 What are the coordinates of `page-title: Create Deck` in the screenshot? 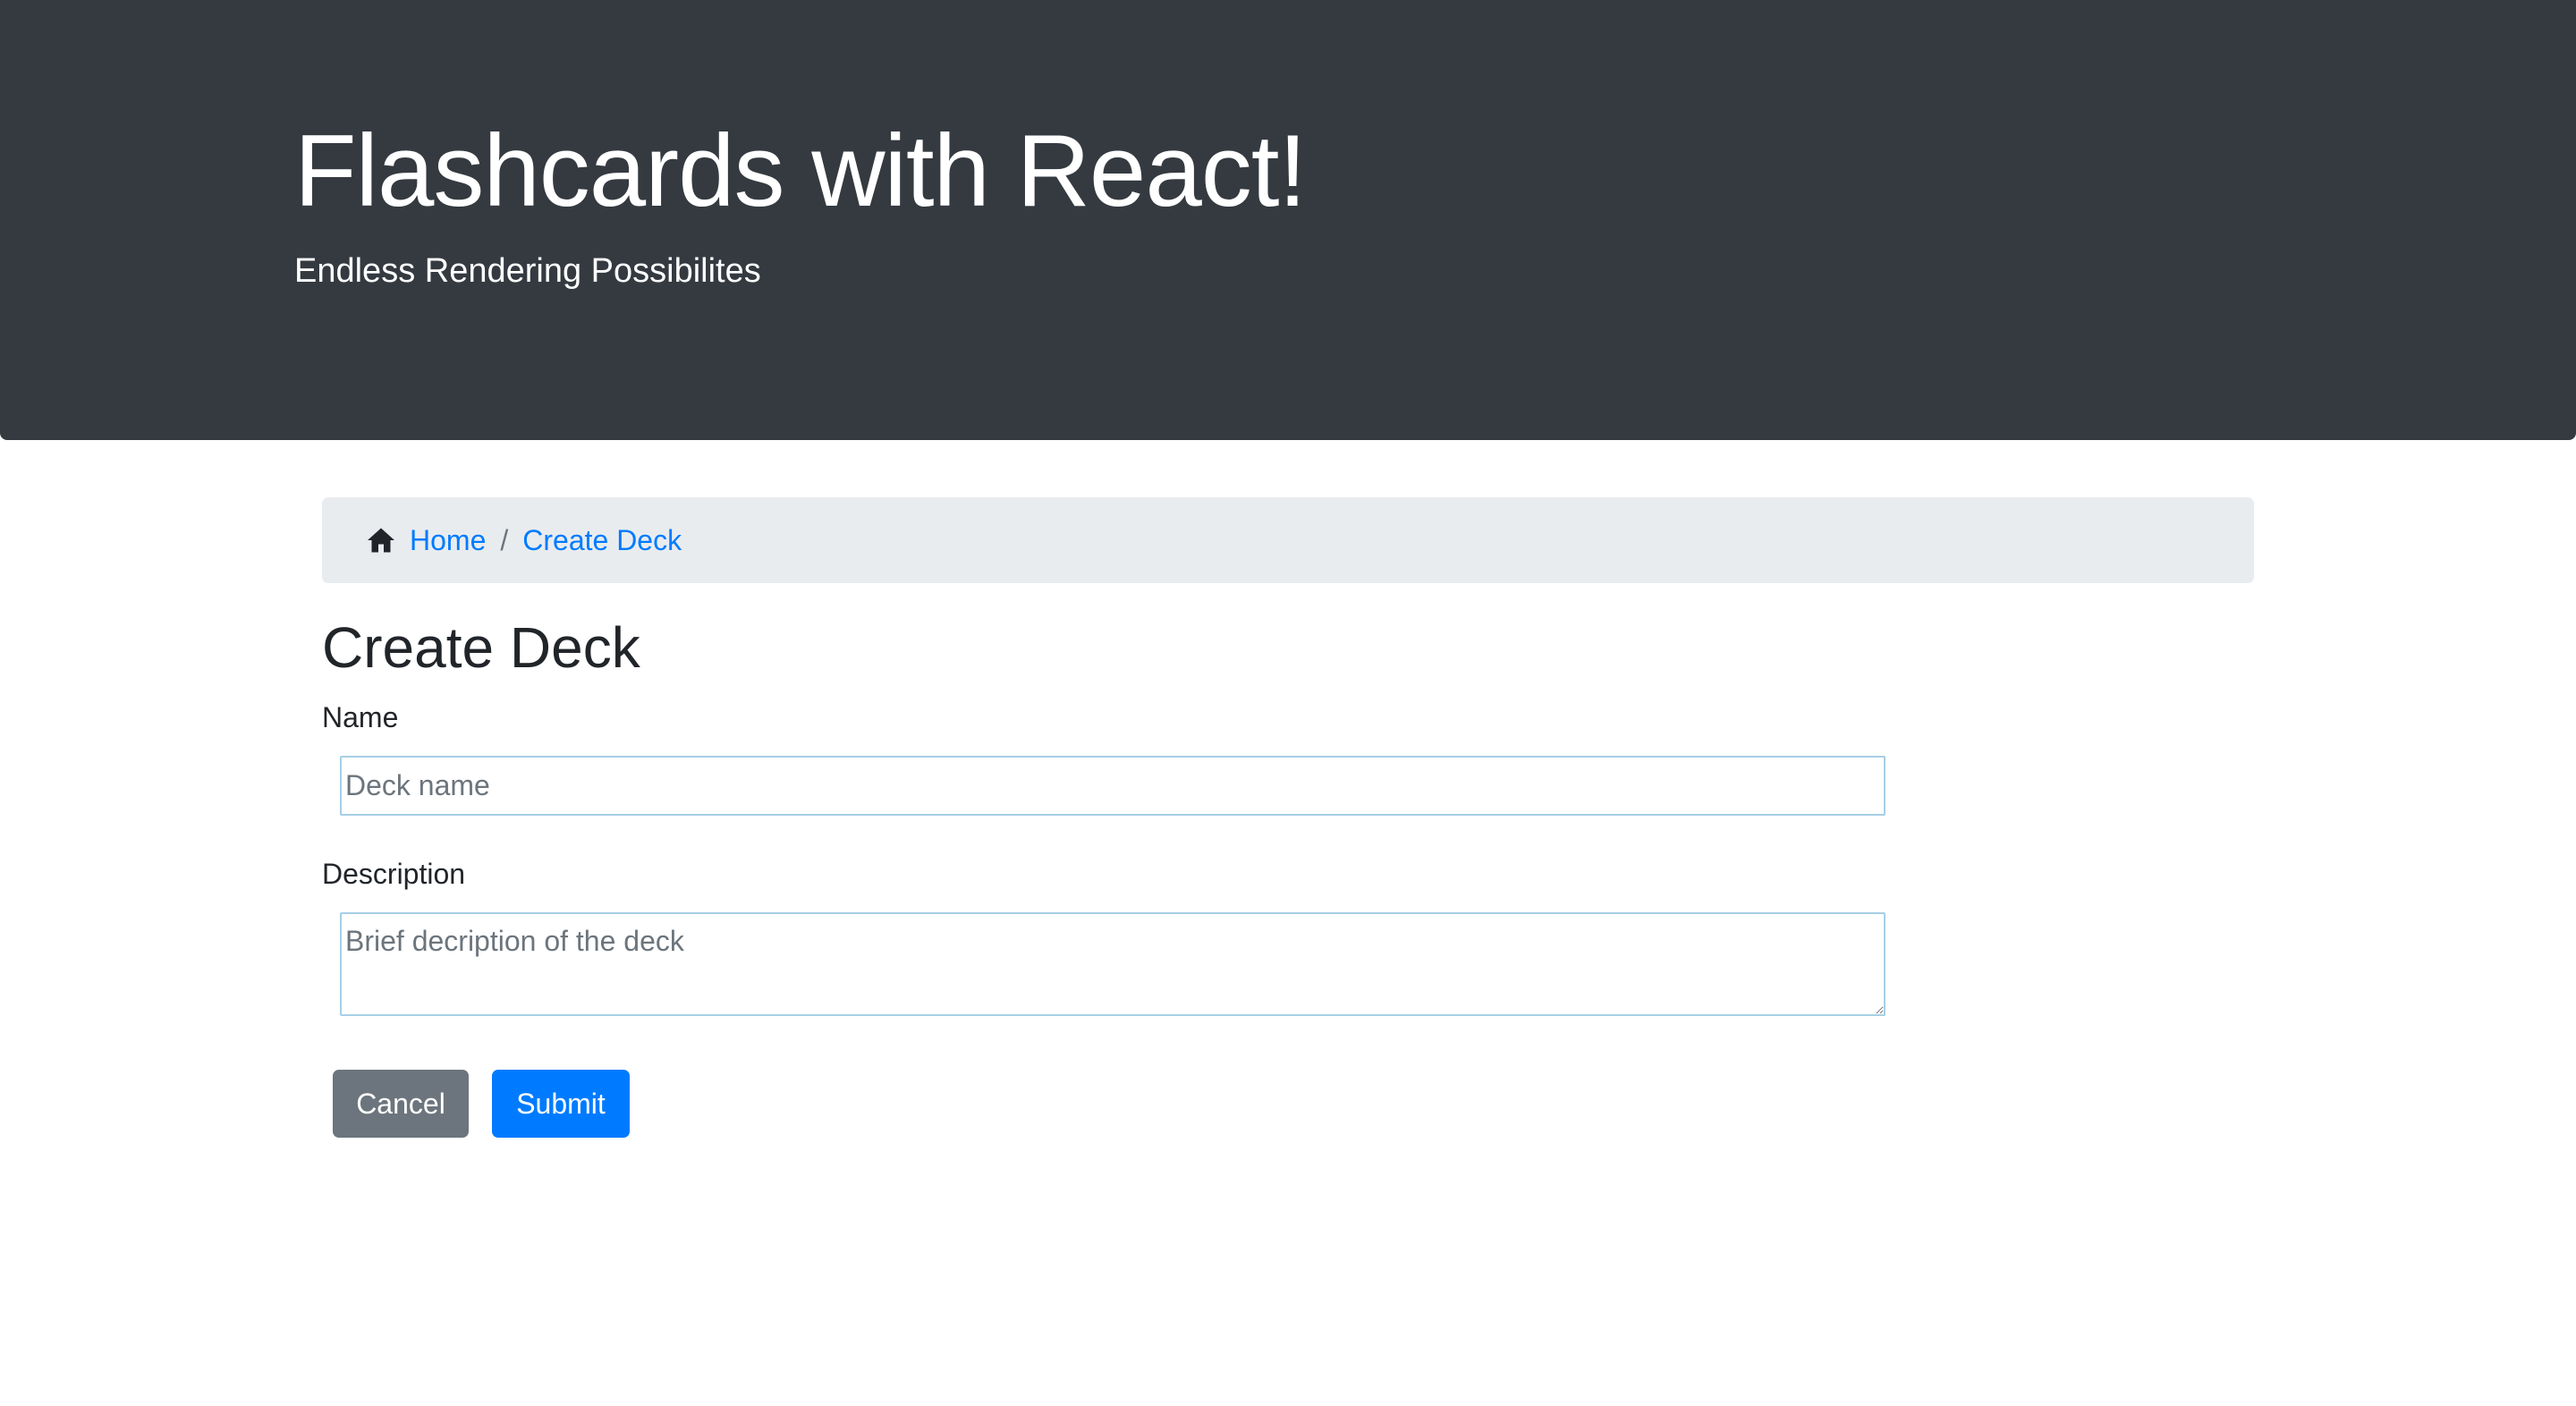 It's located at (481, 648).